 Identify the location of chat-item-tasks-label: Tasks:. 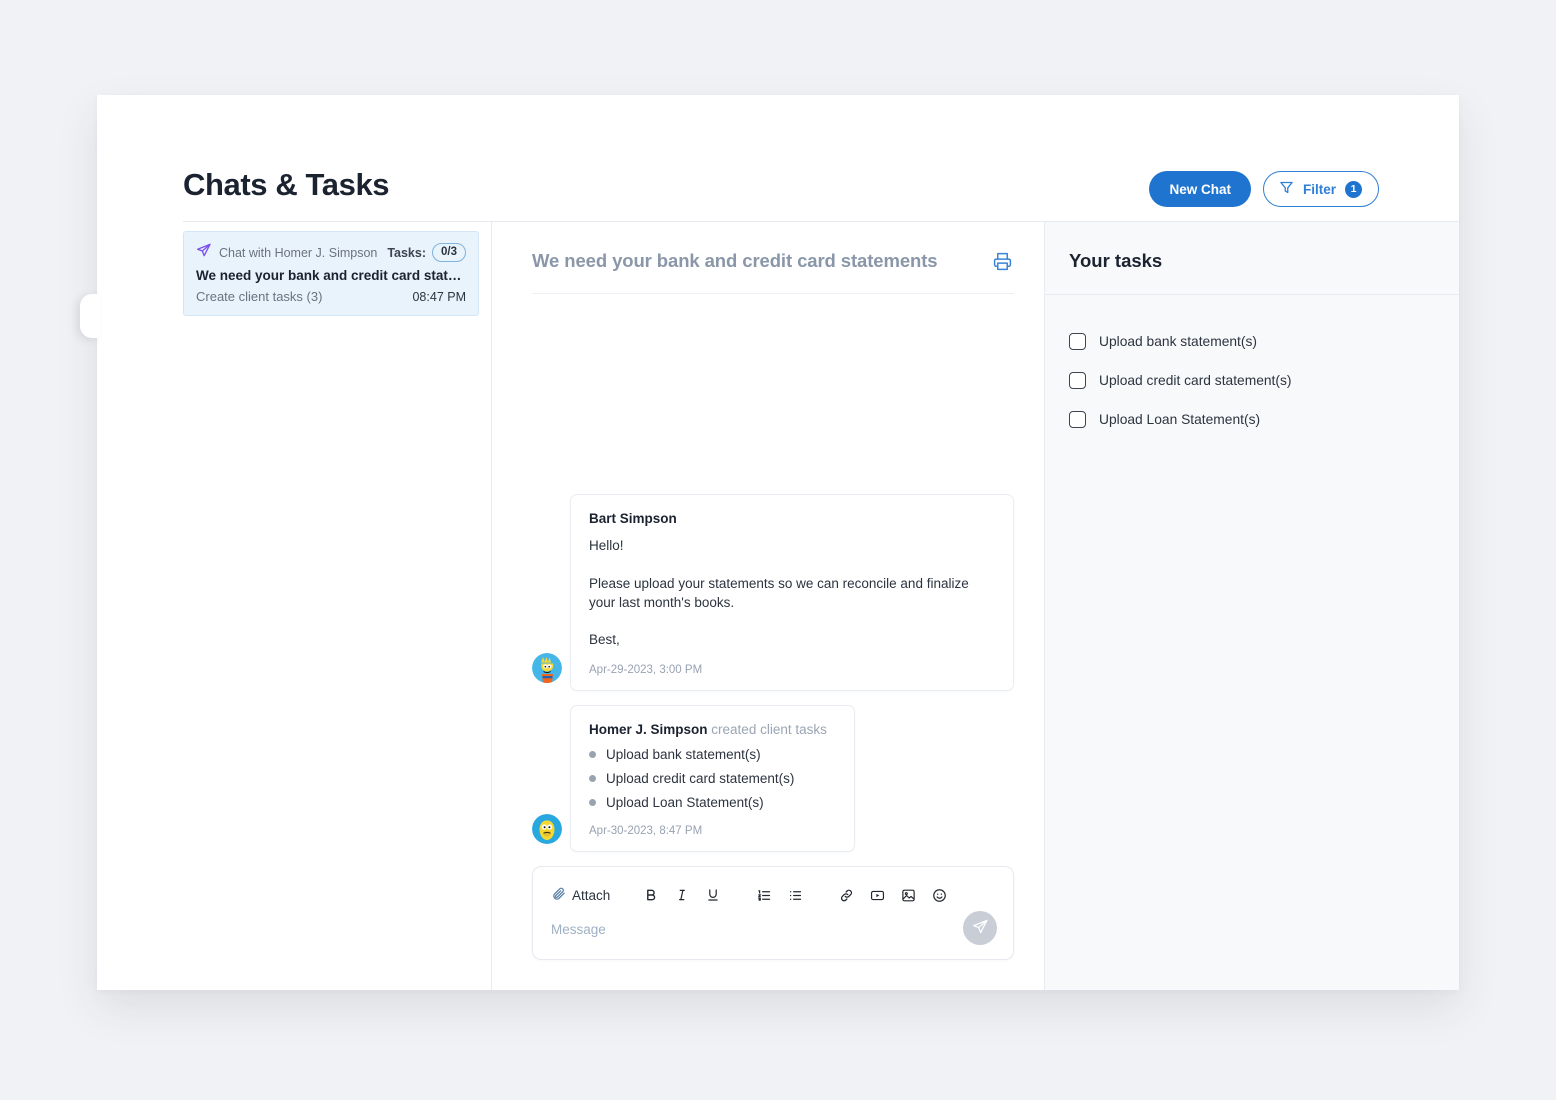
(406, 252).